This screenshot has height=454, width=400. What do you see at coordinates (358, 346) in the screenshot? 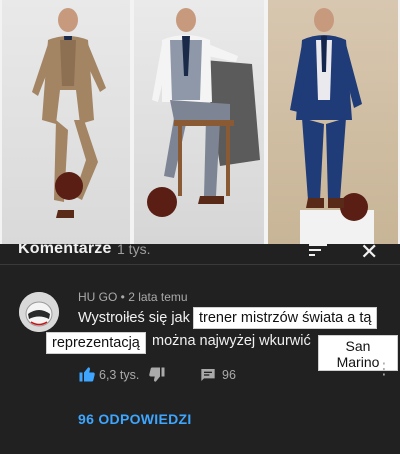
I see `caption-highlight-3-line1: San` at bounding box center [358, 346].